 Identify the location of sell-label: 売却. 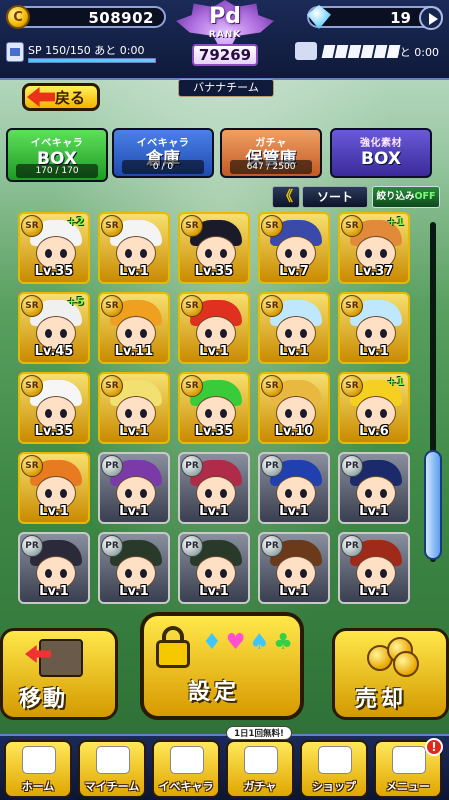
(381, 699).